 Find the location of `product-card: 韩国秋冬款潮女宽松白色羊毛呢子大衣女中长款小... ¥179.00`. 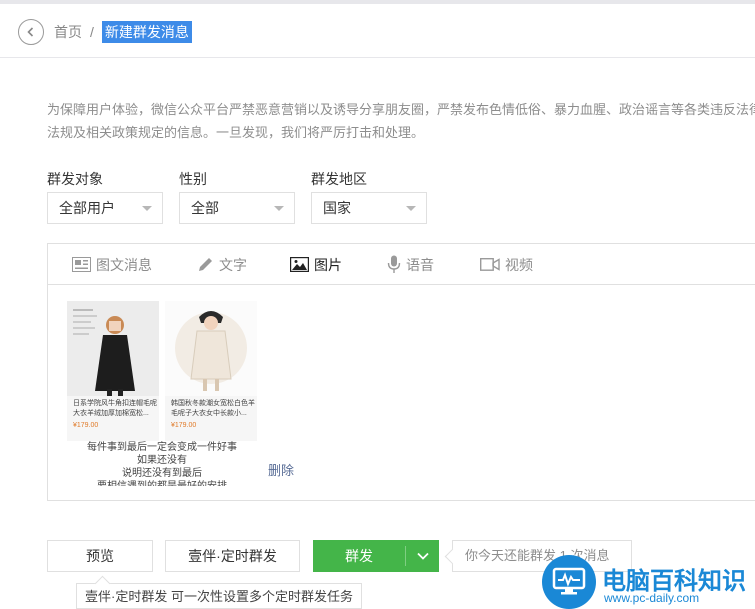

product-card: 韩国秋冬款潮女宽松白色羊毛呢子大衣女中长款小... ¥179.00 is located at coordinates (211, 371).